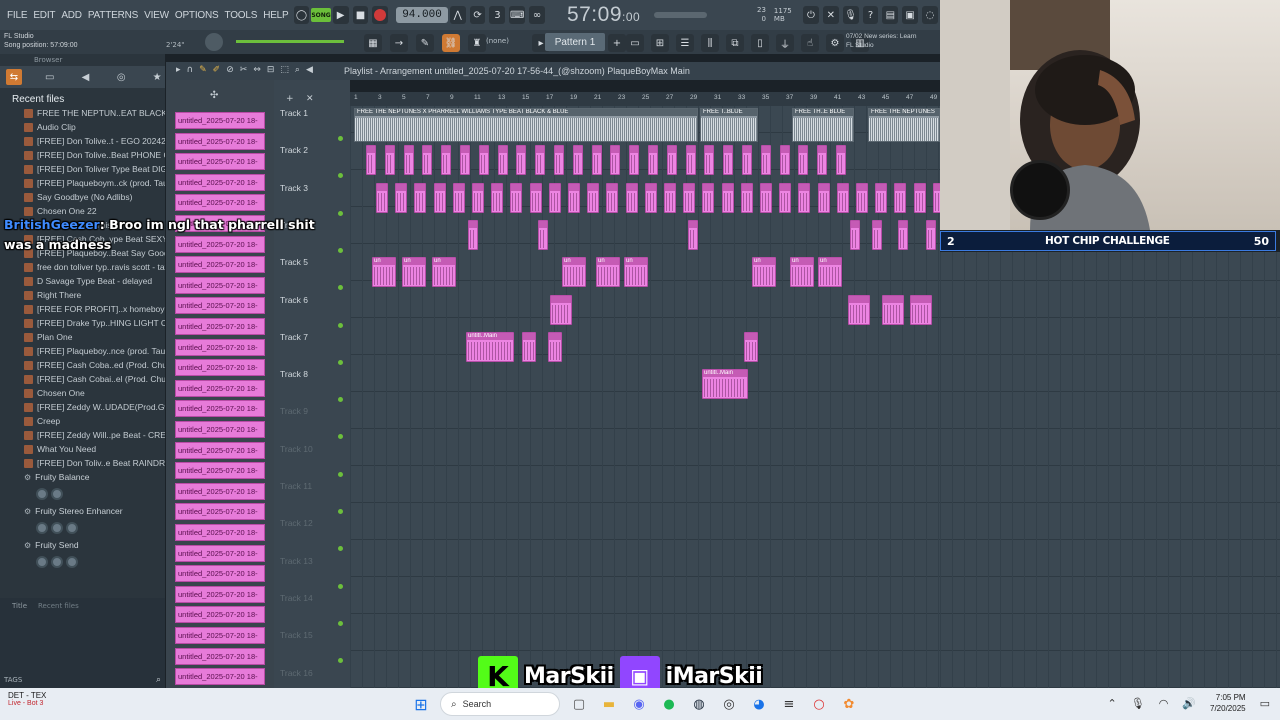 The height and width of the screenshot is (720, 1280). I want to click on recent-file-item: [FREE] Cash Cobai..el (Prod. Chubbs), so click(82, 379).